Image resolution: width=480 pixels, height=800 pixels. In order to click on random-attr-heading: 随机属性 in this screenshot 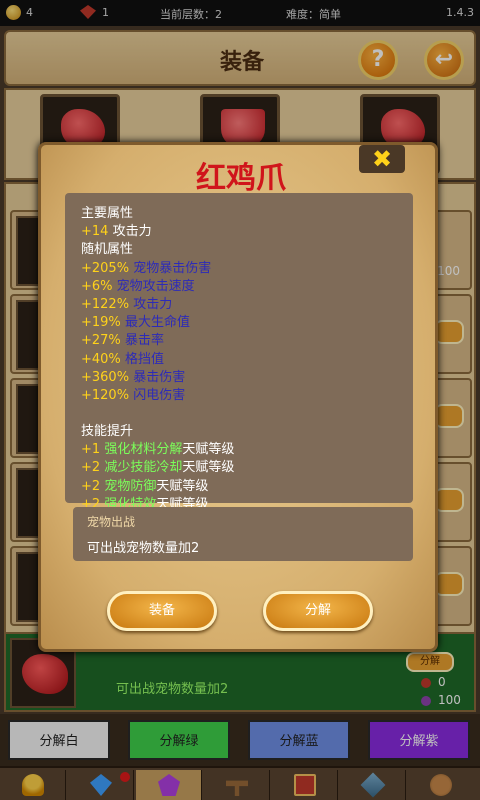, I will do `click(107, 250)`.